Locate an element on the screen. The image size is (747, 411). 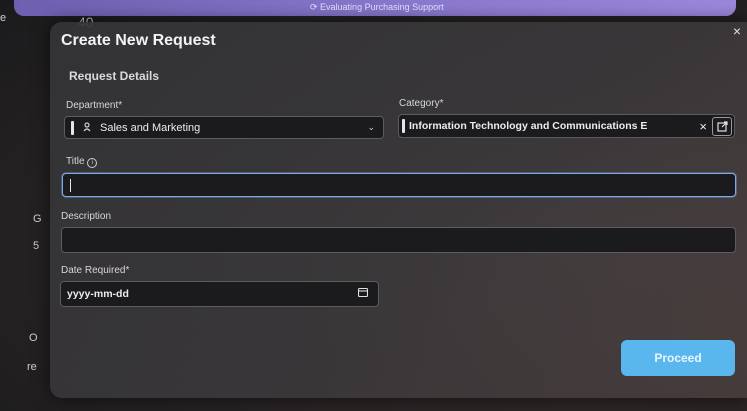
info-icon: i is located at coordinates (92, 163).